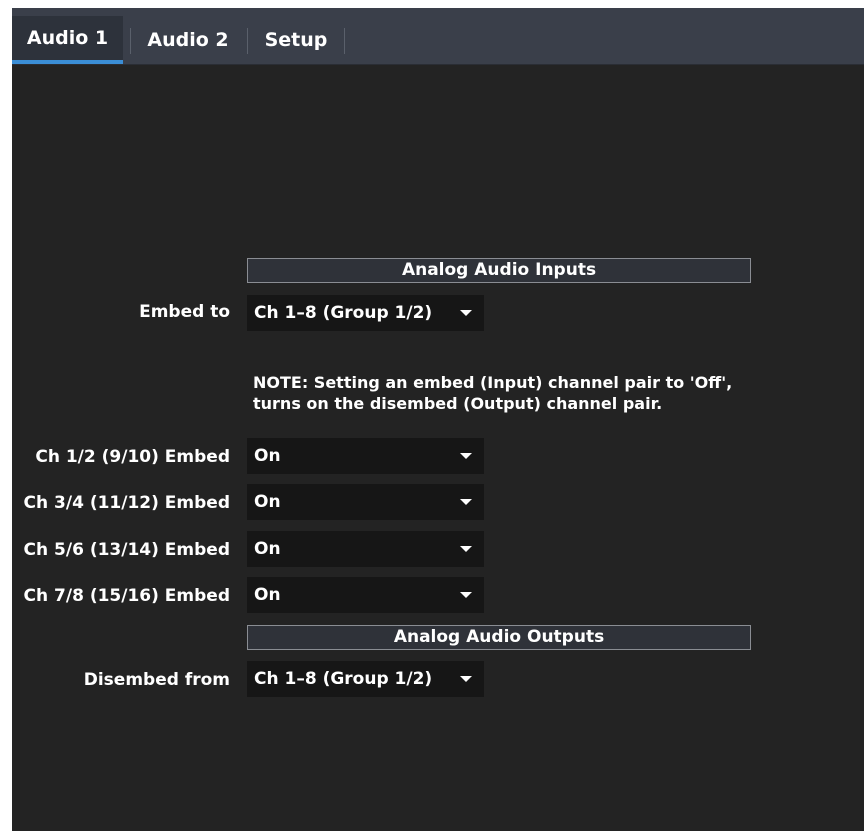 Image resolution: width=864 pixels, height=831 pixels. What do you see at coordinates (267, 549) in the screenshot?
I see `ch-5-6-embed-value: On` at bounding box center [267, 549].